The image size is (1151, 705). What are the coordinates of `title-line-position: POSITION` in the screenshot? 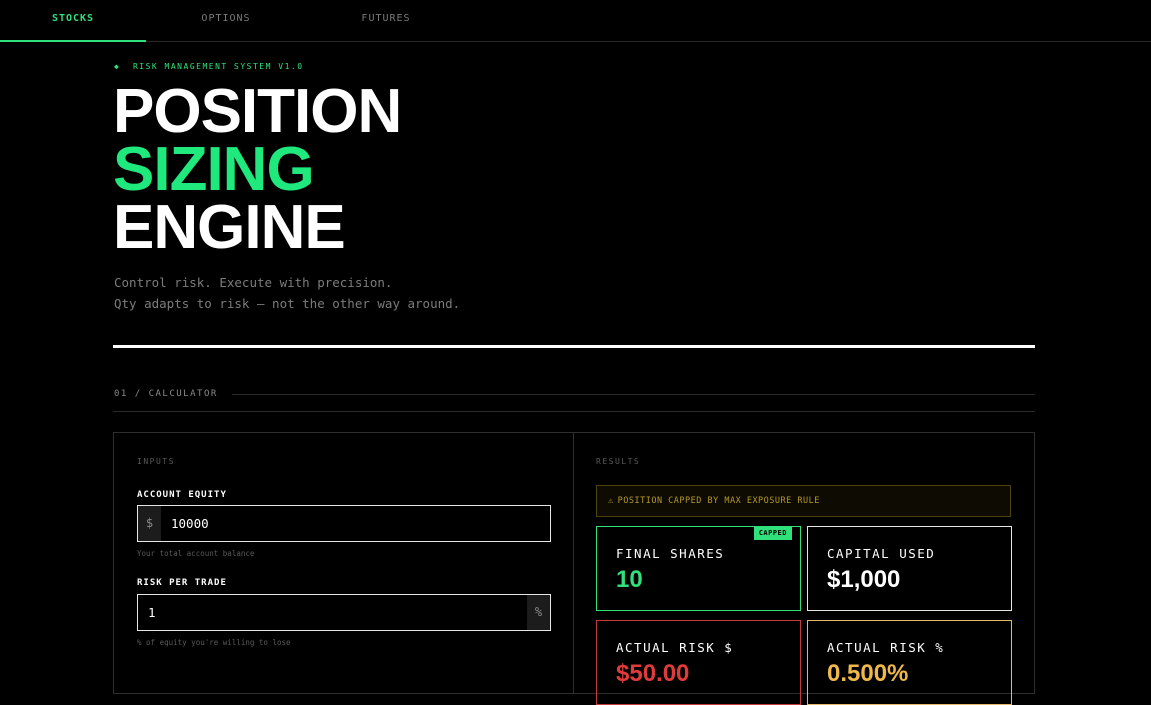 It's located at (257, 111).